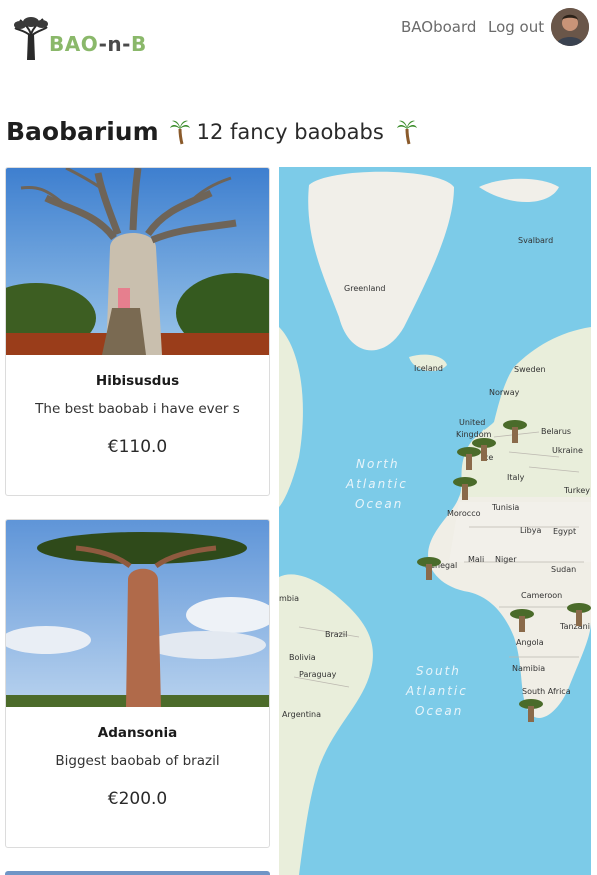 The height and width of the screenshot is (875, 597). Describe the element at coordinates (464, 513) in the screenshot. I see `map-label: Morocco` at that location.